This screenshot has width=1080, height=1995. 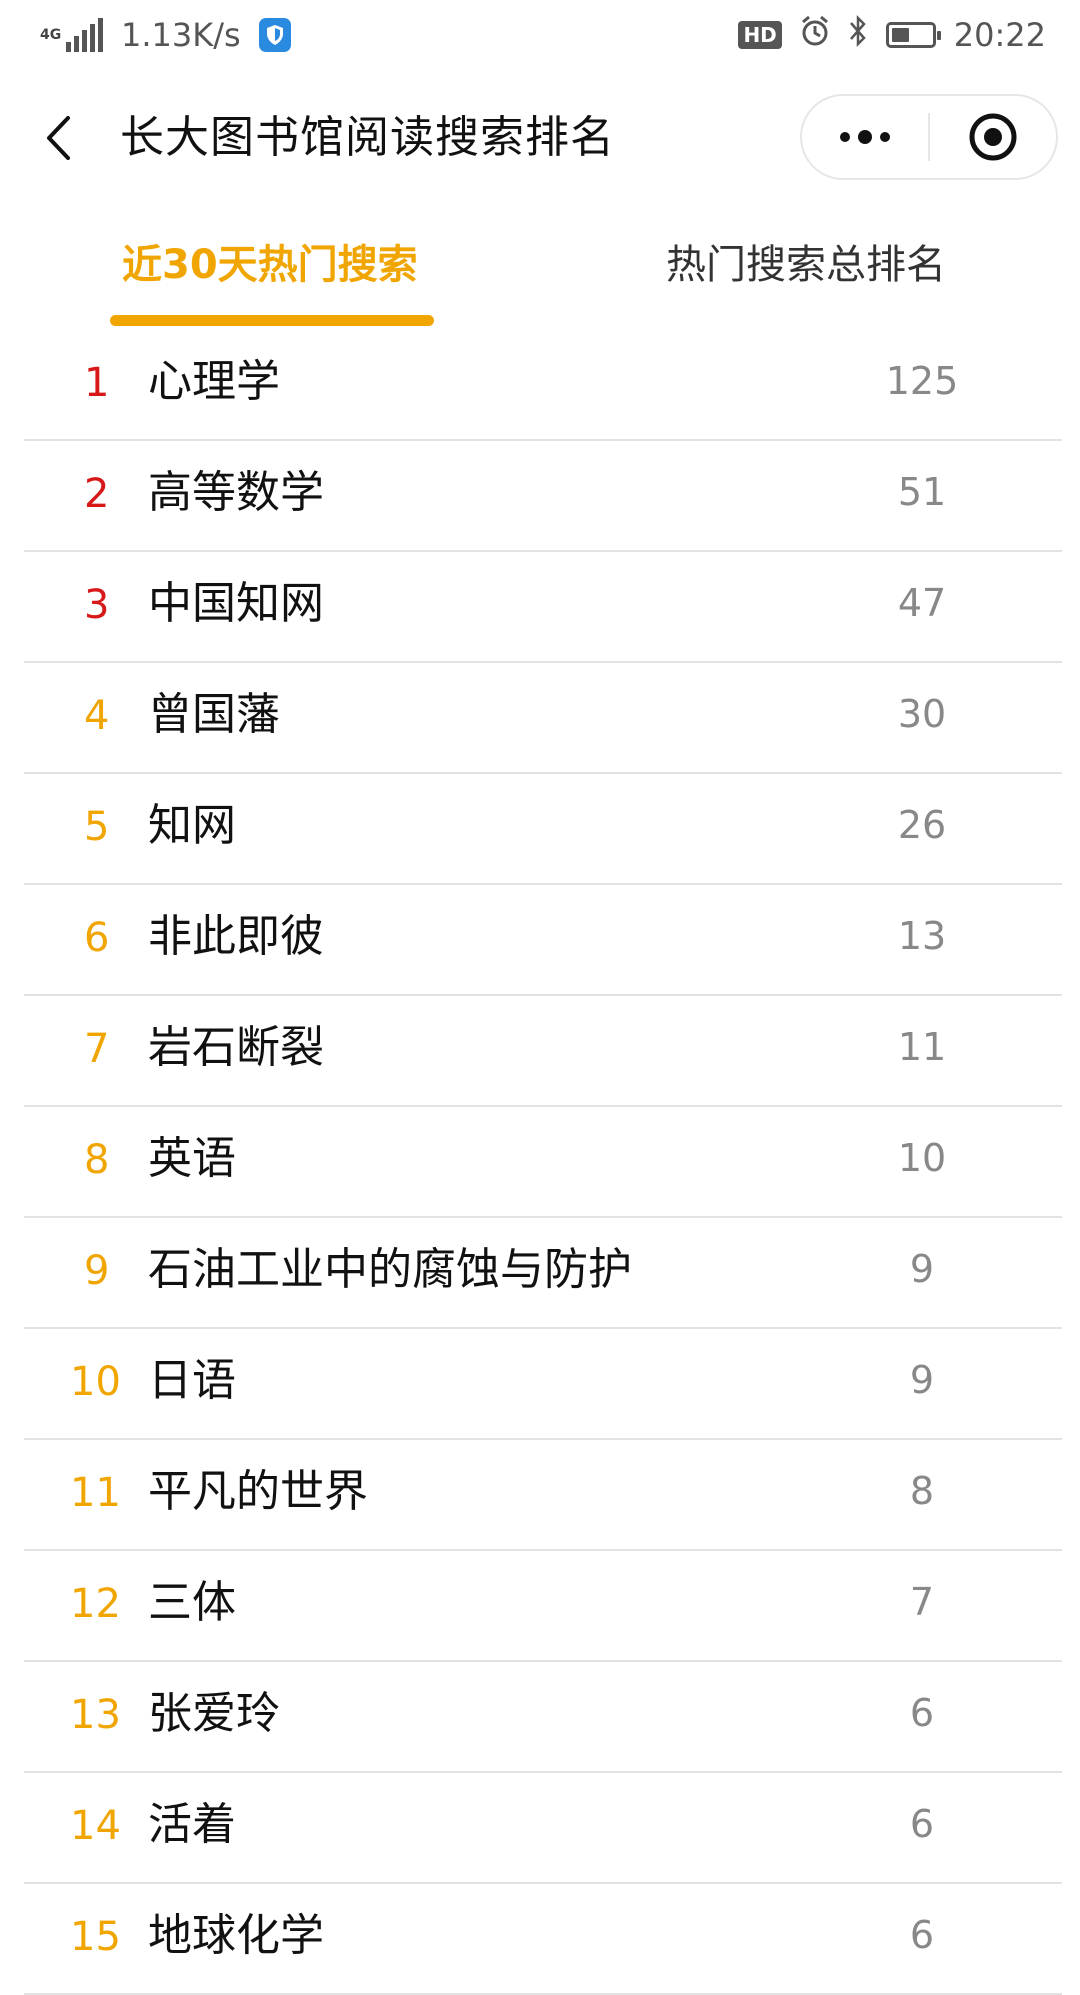 What do you see at coordinates (258, 1491) in the screenshot?
I see `search-term: 平凡的世界` at bounding box center [258, 1491].